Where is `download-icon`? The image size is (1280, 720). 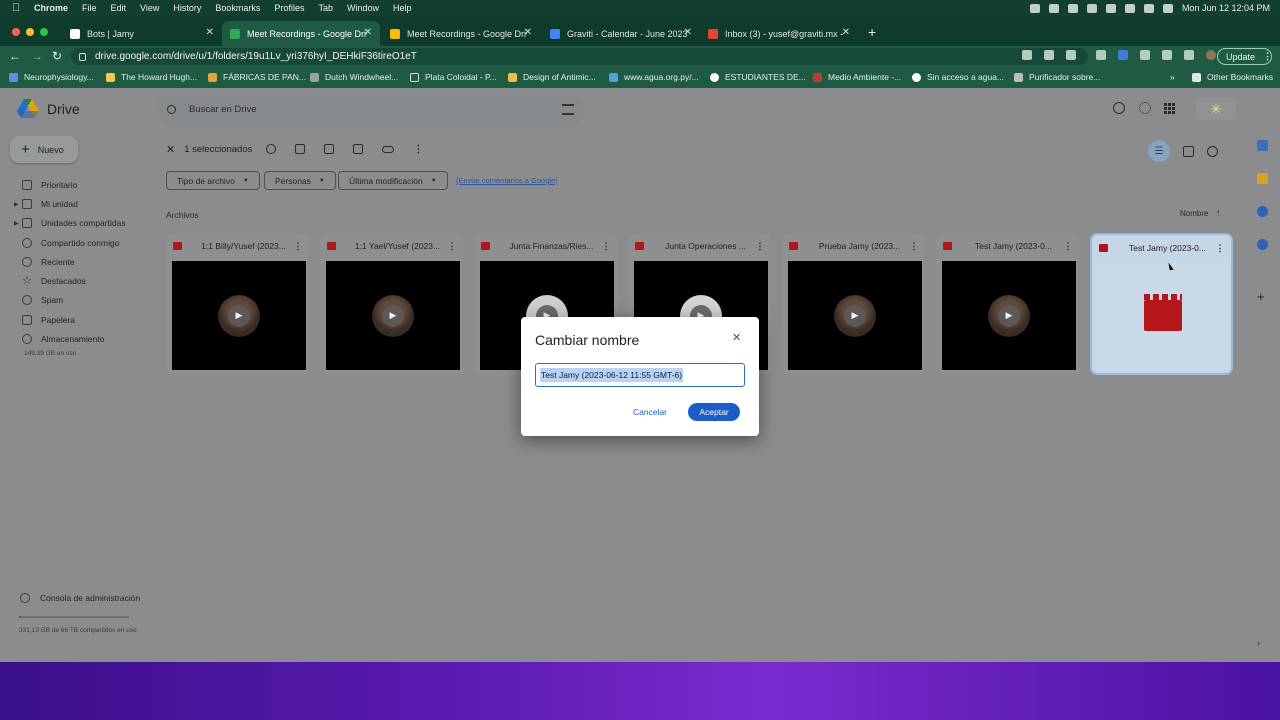 download-icon is located at coordinates (300, 149).